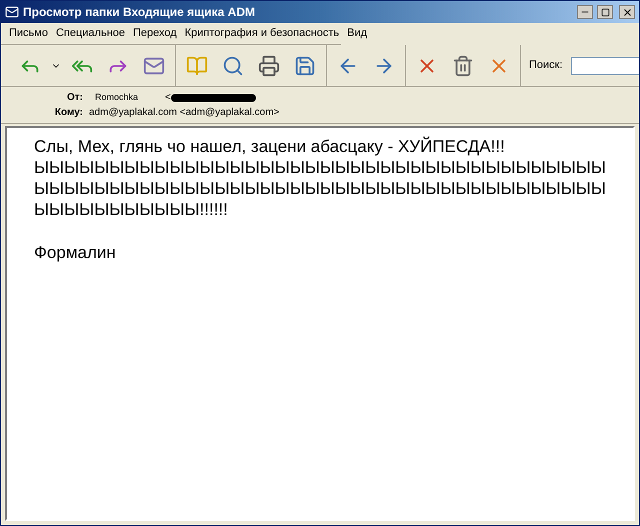  I want to click on maximize-button, so click(605, 12).